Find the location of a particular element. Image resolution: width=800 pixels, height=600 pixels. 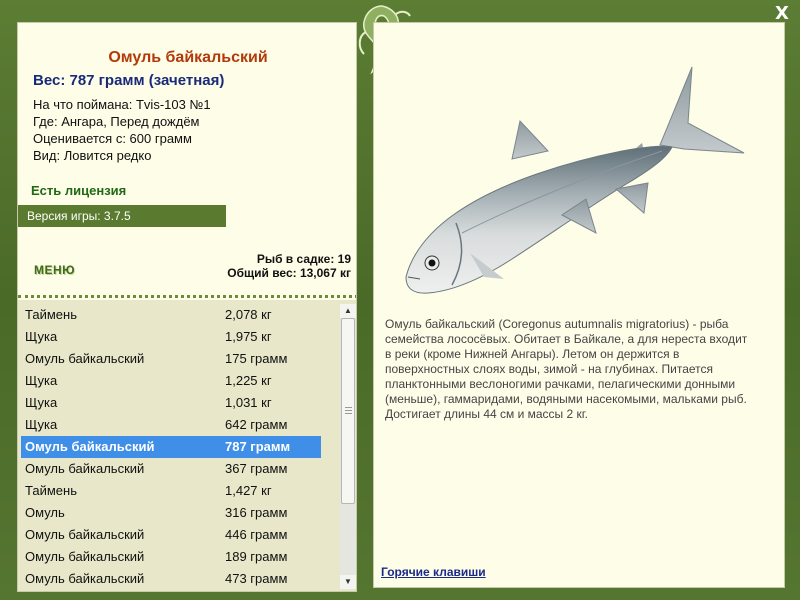

catch-fish-weight: 1,031 кг is located at coordinates (248, 402).